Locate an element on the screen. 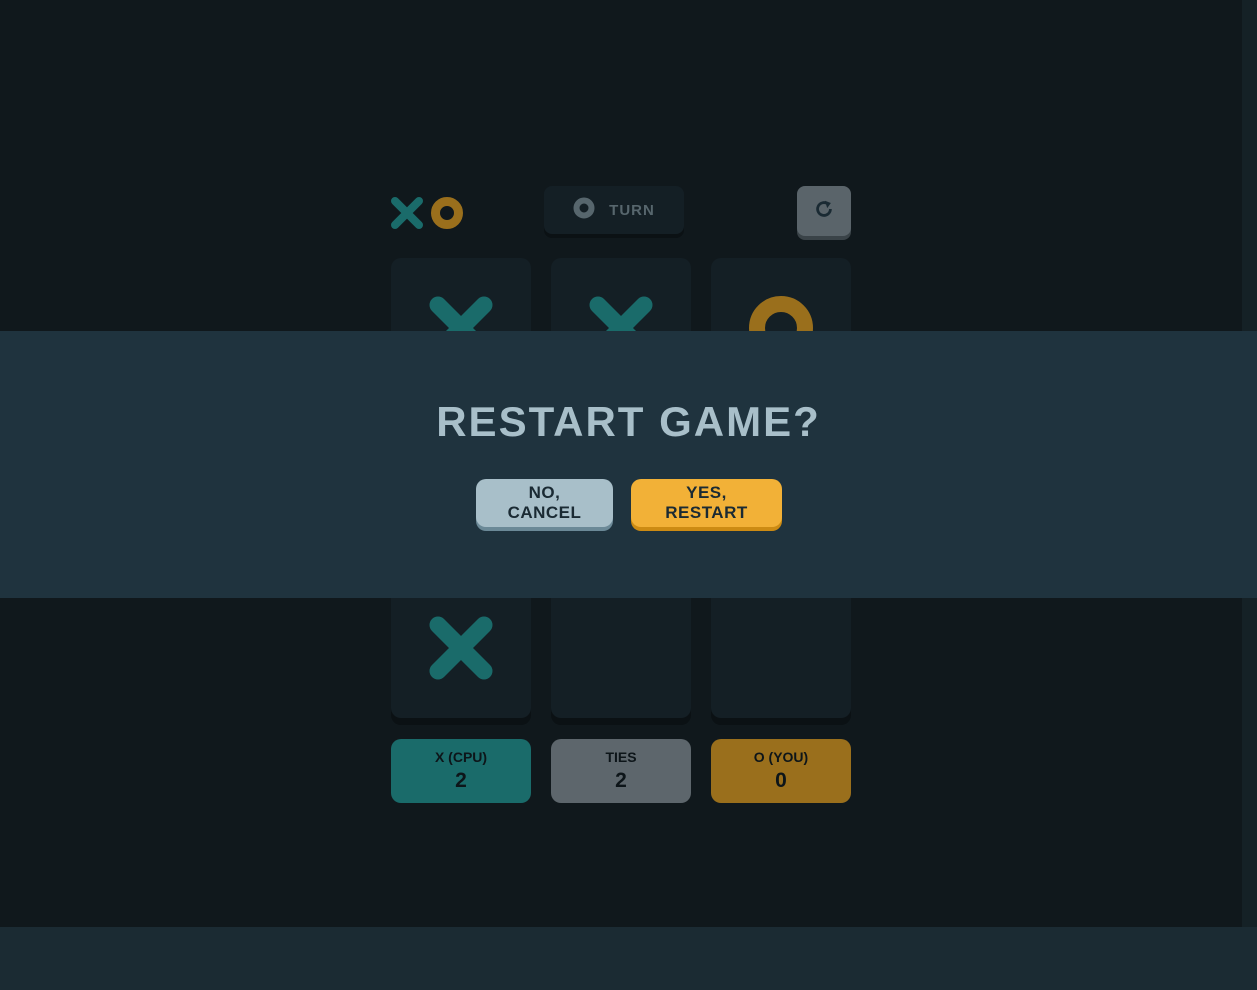  restart-button is located at coordinates (824, 211).